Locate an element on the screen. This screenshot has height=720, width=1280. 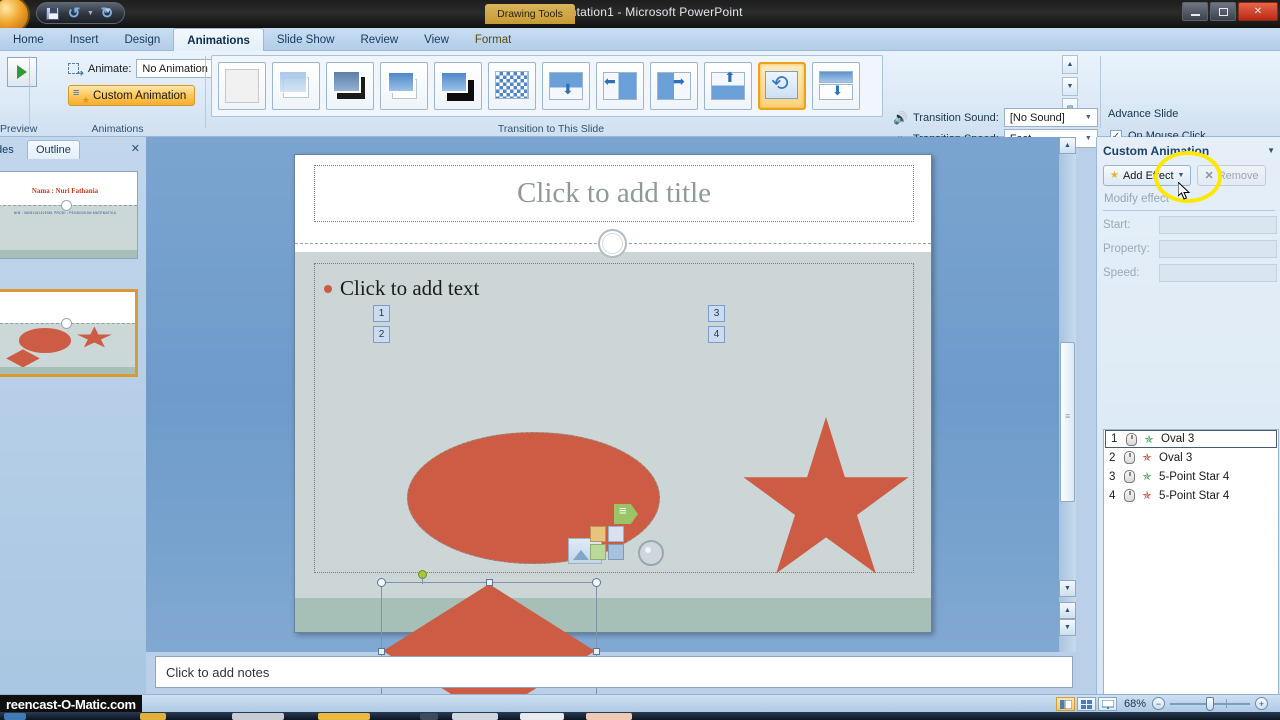
insert-photo-icon is located at coordinates (616, 552).